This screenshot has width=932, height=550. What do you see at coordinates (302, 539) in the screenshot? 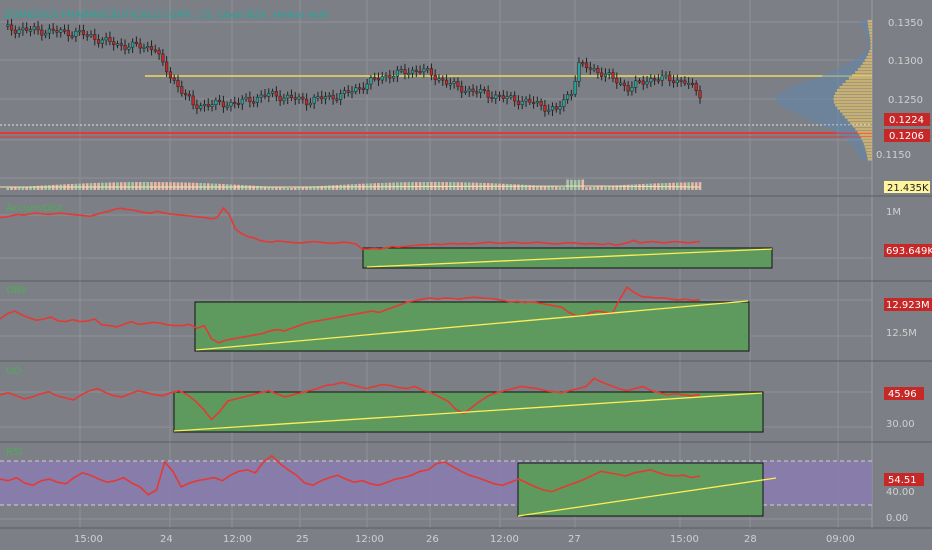
I see `time-tick: 25` at bounding box center [302, 539].